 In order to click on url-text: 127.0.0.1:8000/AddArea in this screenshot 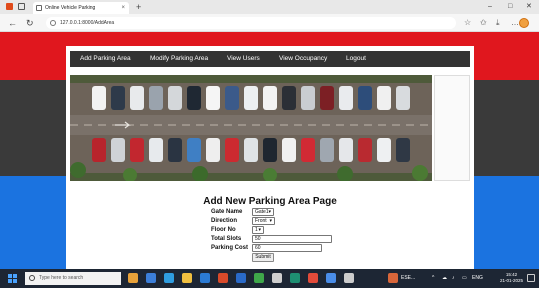, I will do `click(87, 23)`.